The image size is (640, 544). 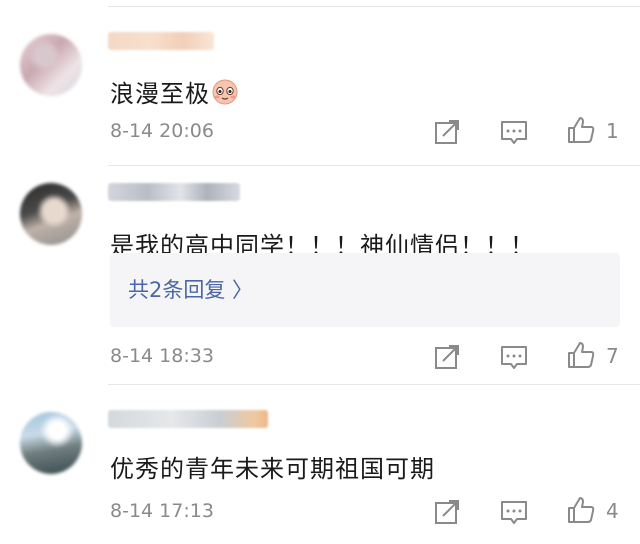 What do you see at coordinates (612, 356) in the screenshot?
I see `like-count: 7` at bounding box center [612, 356].